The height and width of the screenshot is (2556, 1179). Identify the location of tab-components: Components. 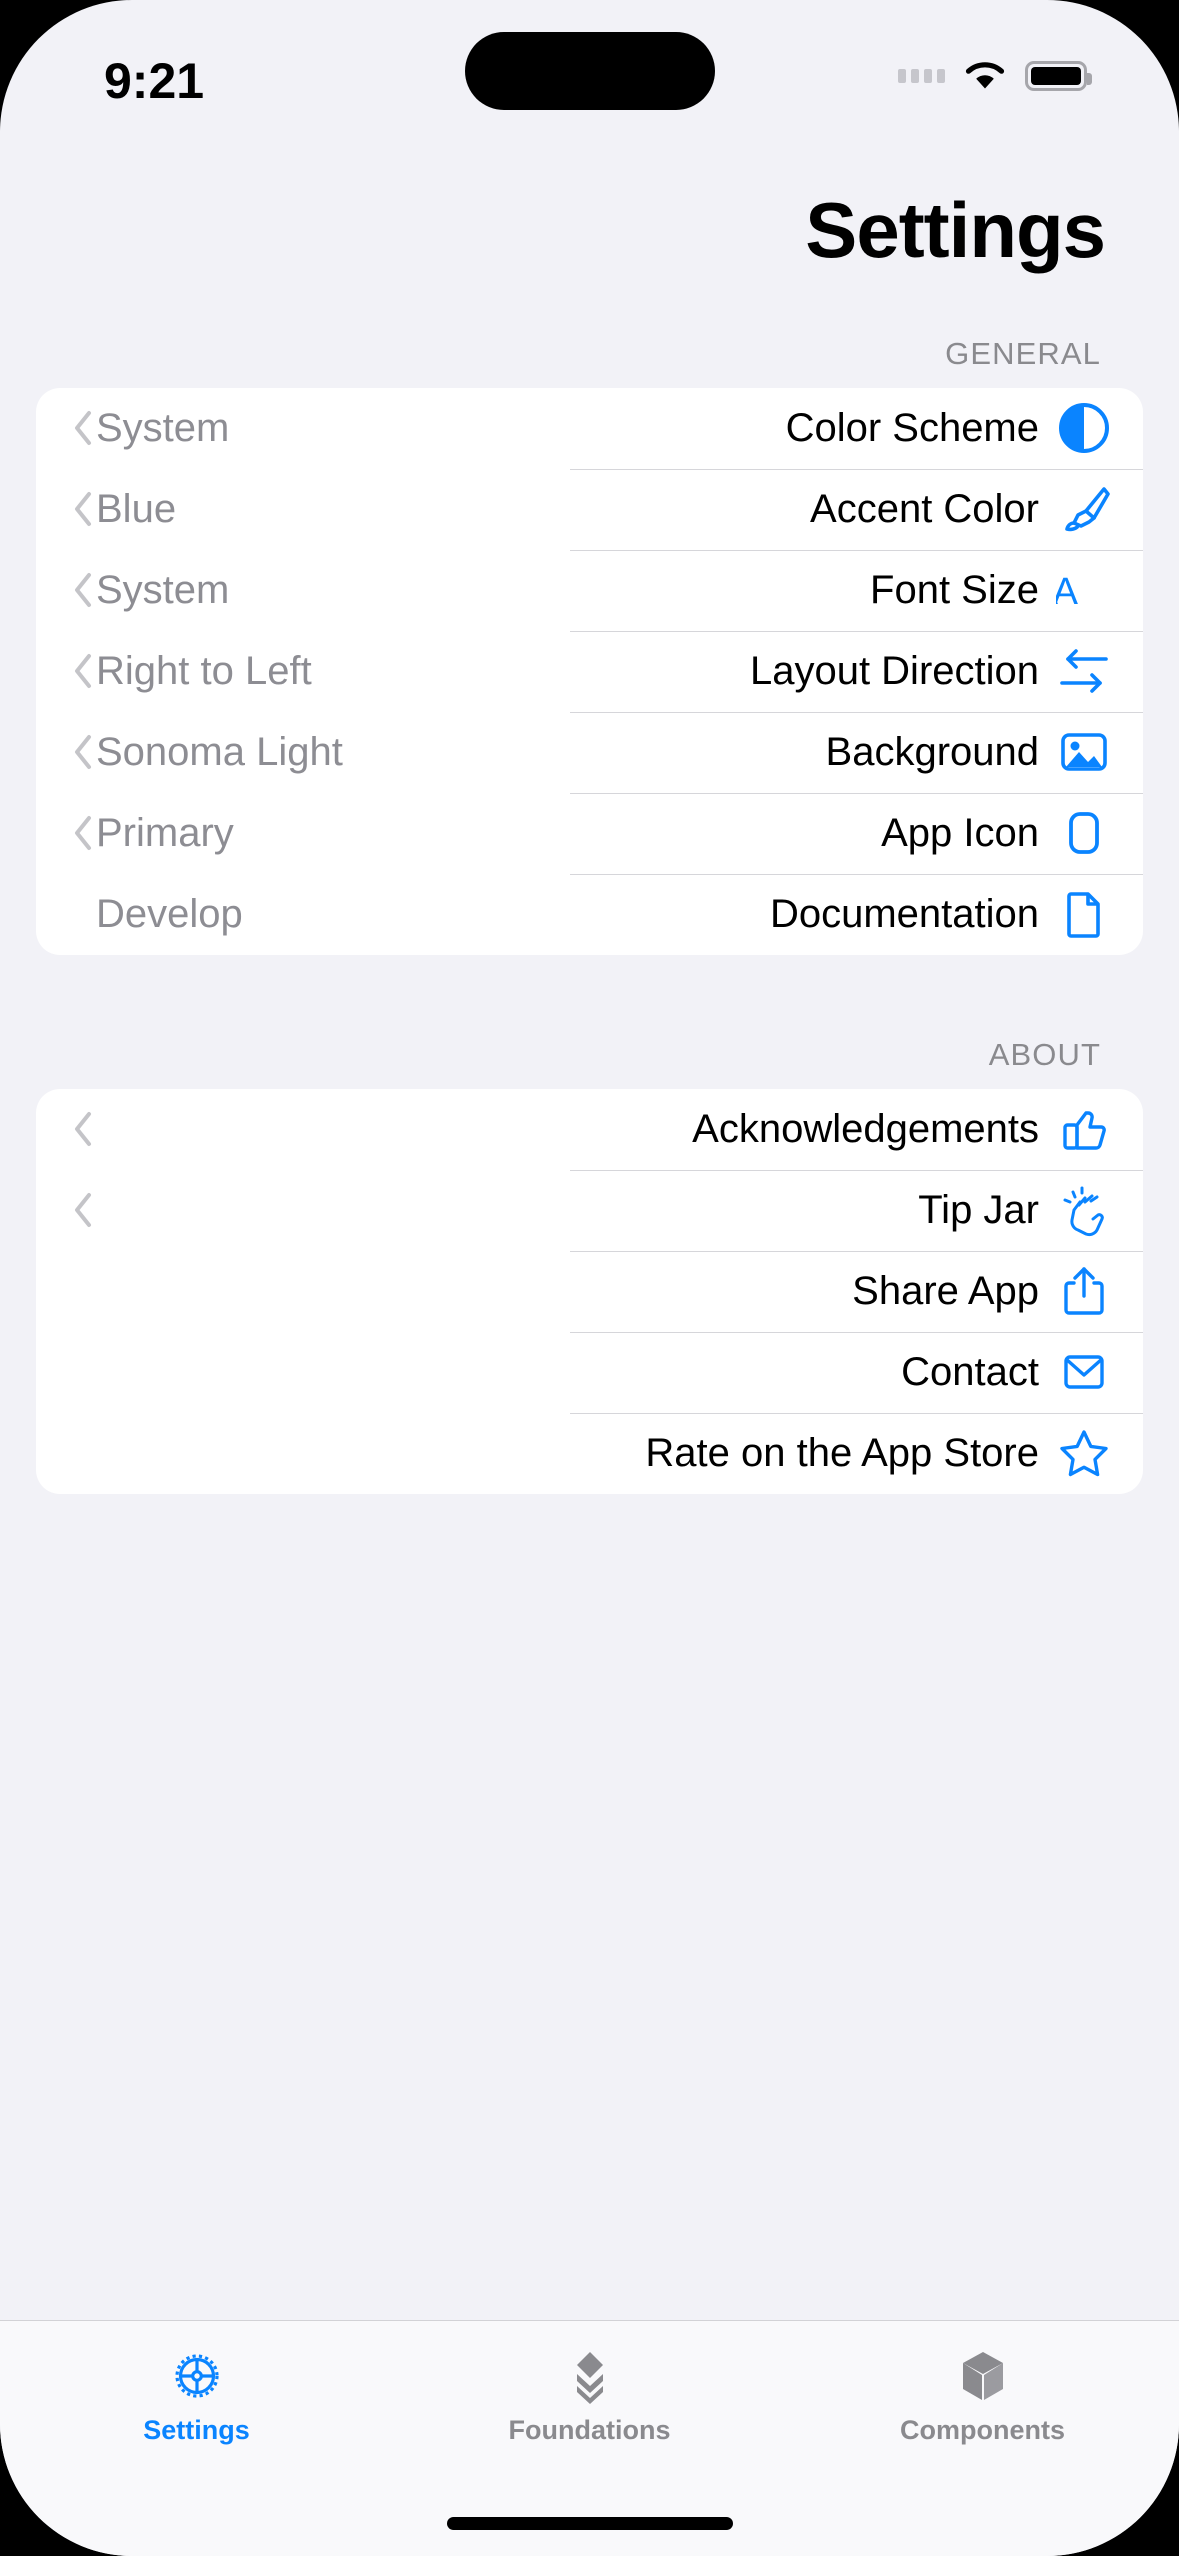
(982, 2438).